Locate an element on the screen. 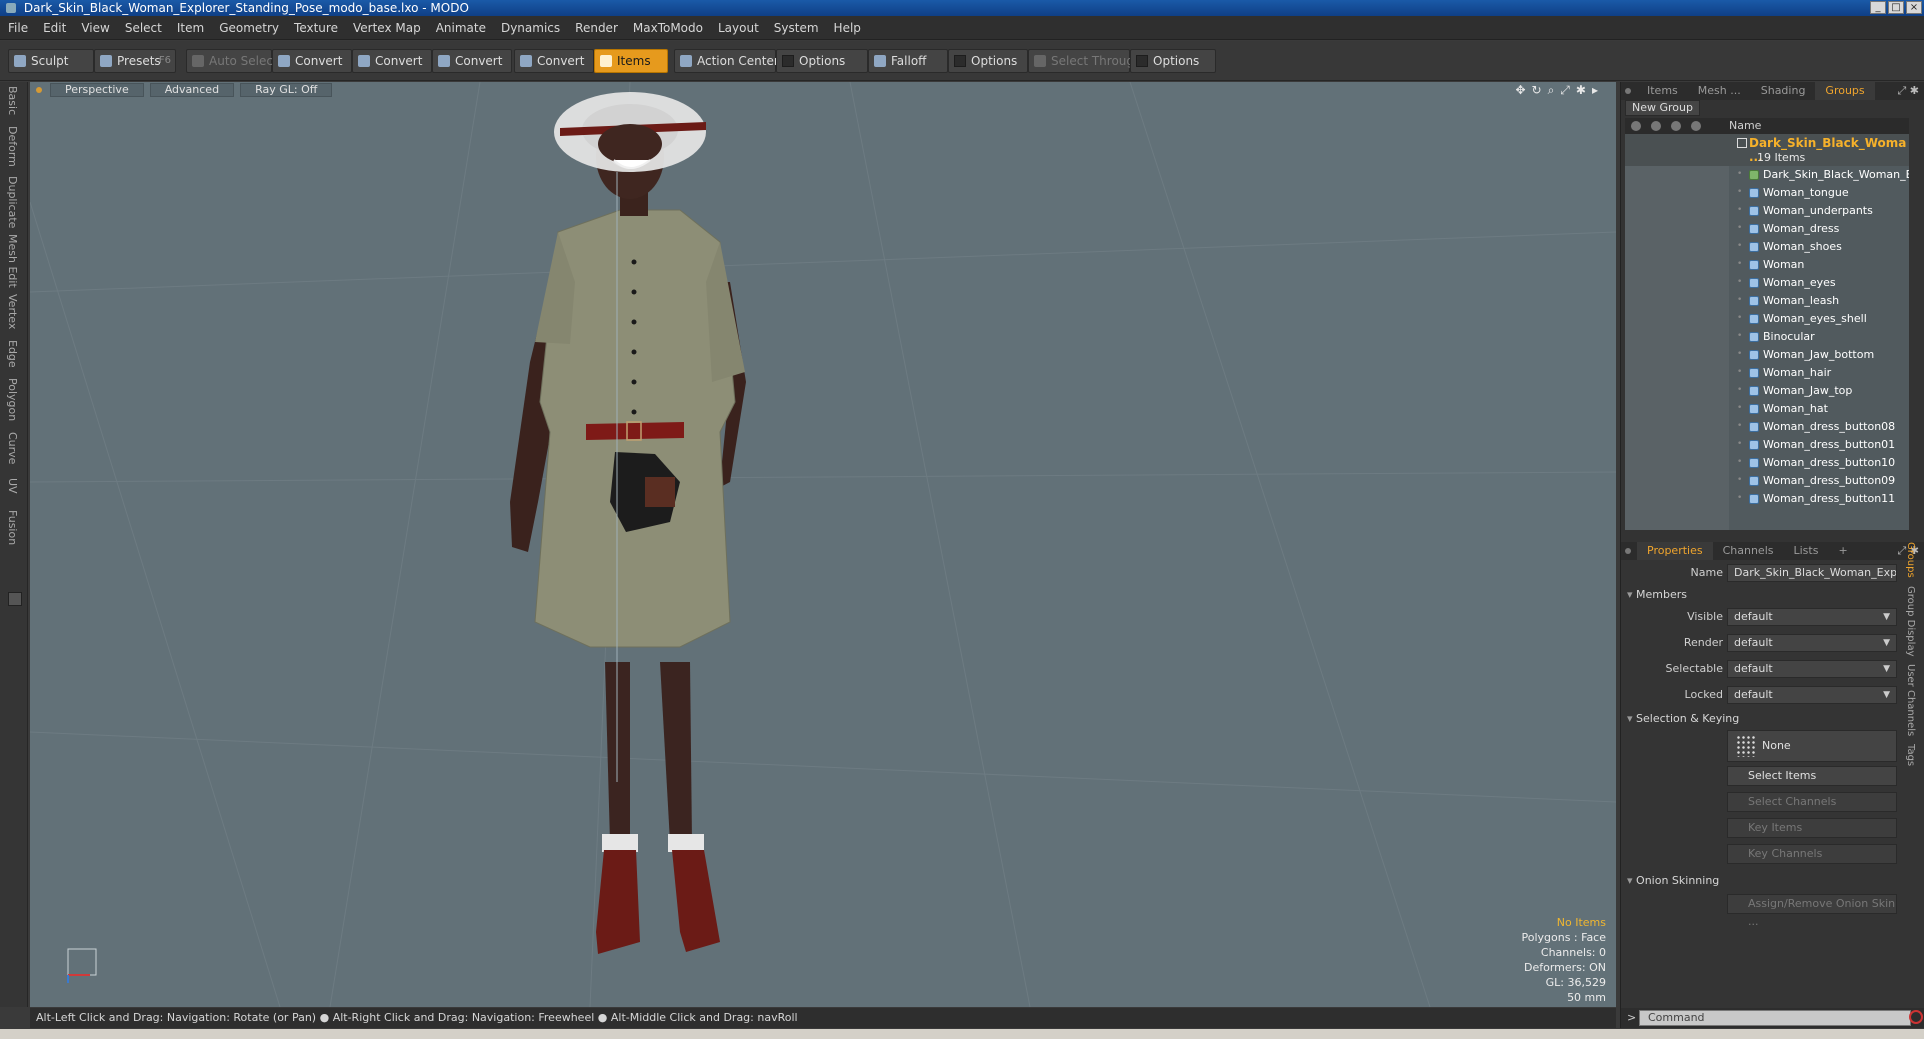  list-item: • Woman_tongue is located at coordinates (1767, 193).